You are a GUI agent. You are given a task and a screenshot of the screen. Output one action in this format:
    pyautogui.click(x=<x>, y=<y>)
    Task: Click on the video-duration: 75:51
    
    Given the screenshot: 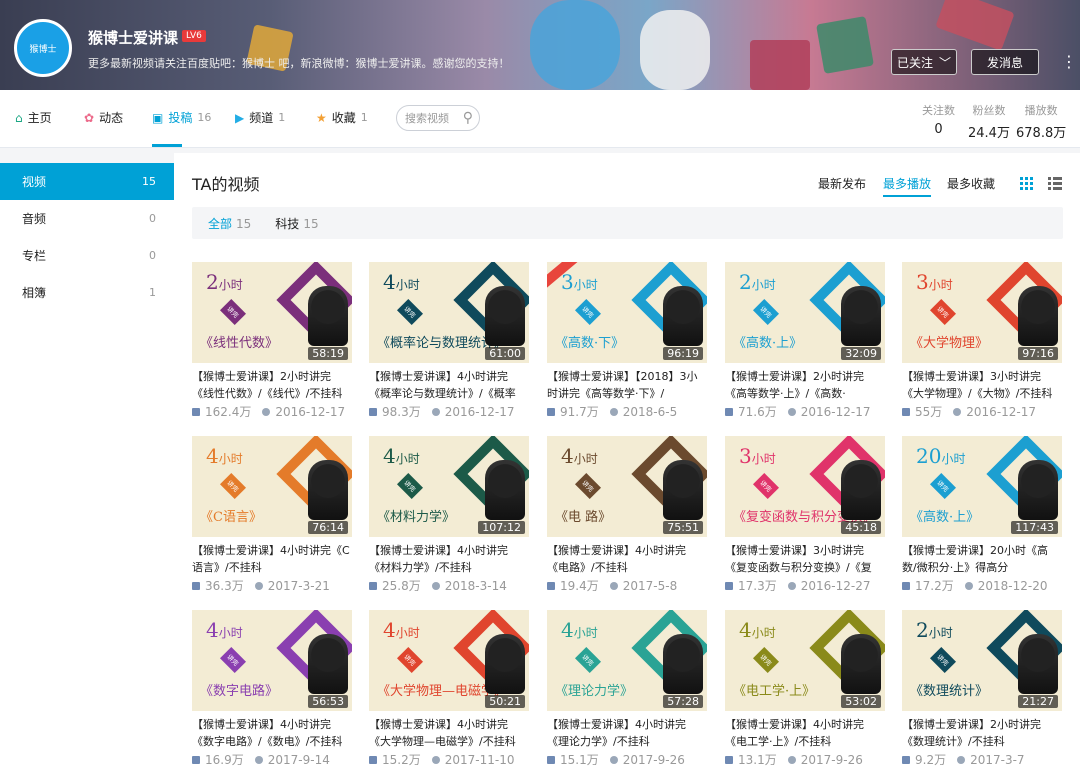 What is the action you would take?
    pyautogui.click(x=683, y=527)
    